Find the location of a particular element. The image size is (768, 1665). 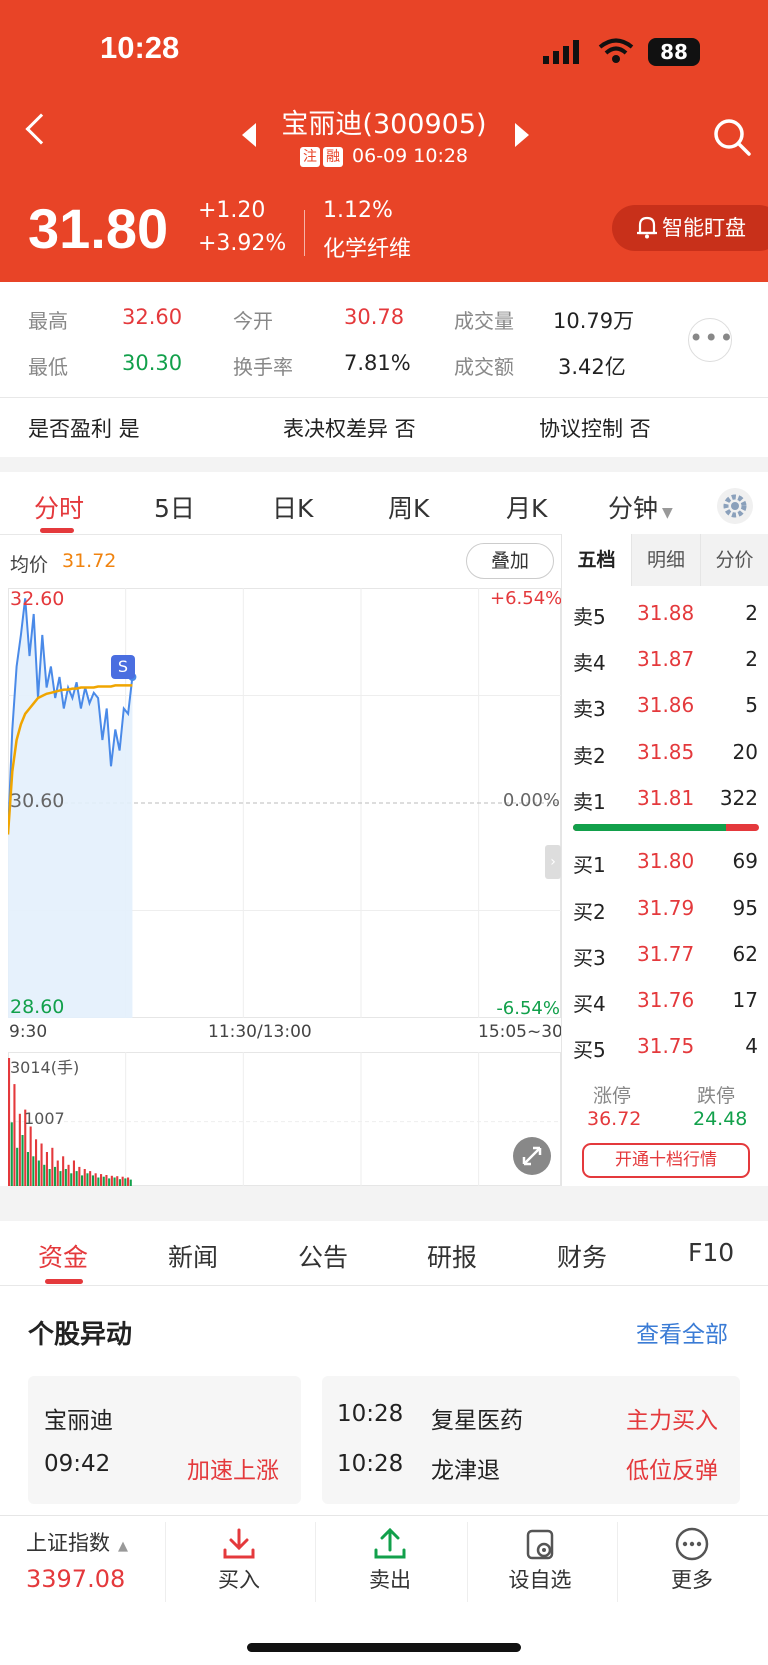

tab-announcements: 公告 is located at coordinates (323, 1256).